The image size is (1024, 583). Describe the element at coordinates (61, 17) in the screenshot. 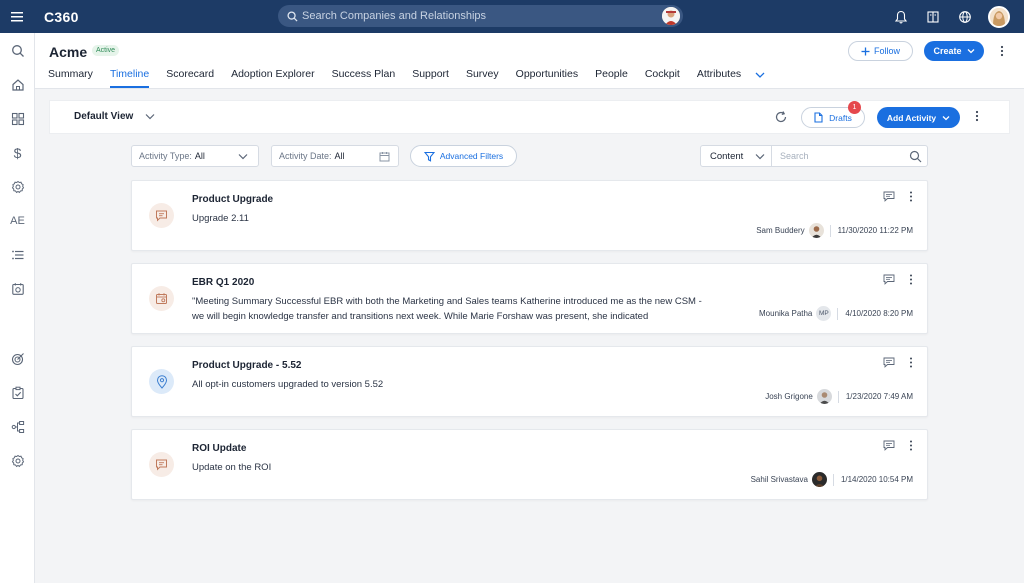

I see `app-brand: C360` at that location.